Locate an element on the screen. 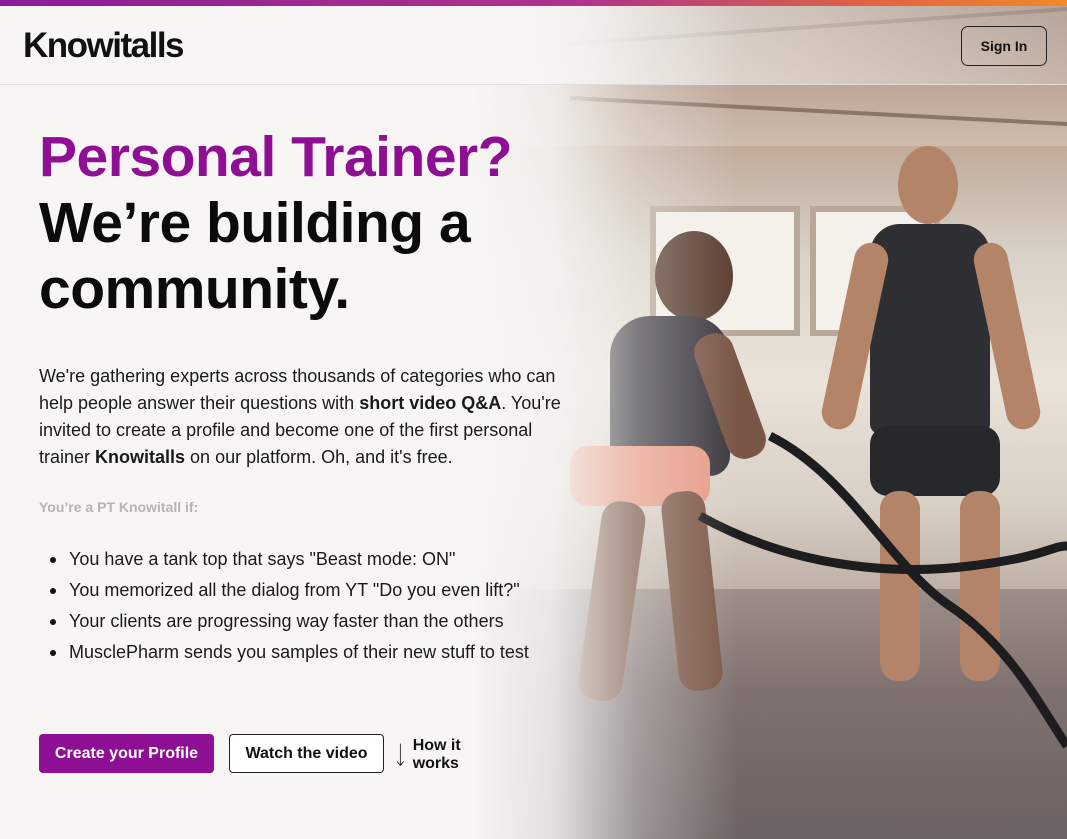  checklist-label: You’re a PT Knowitall if: is located at coordinates (119, 507).